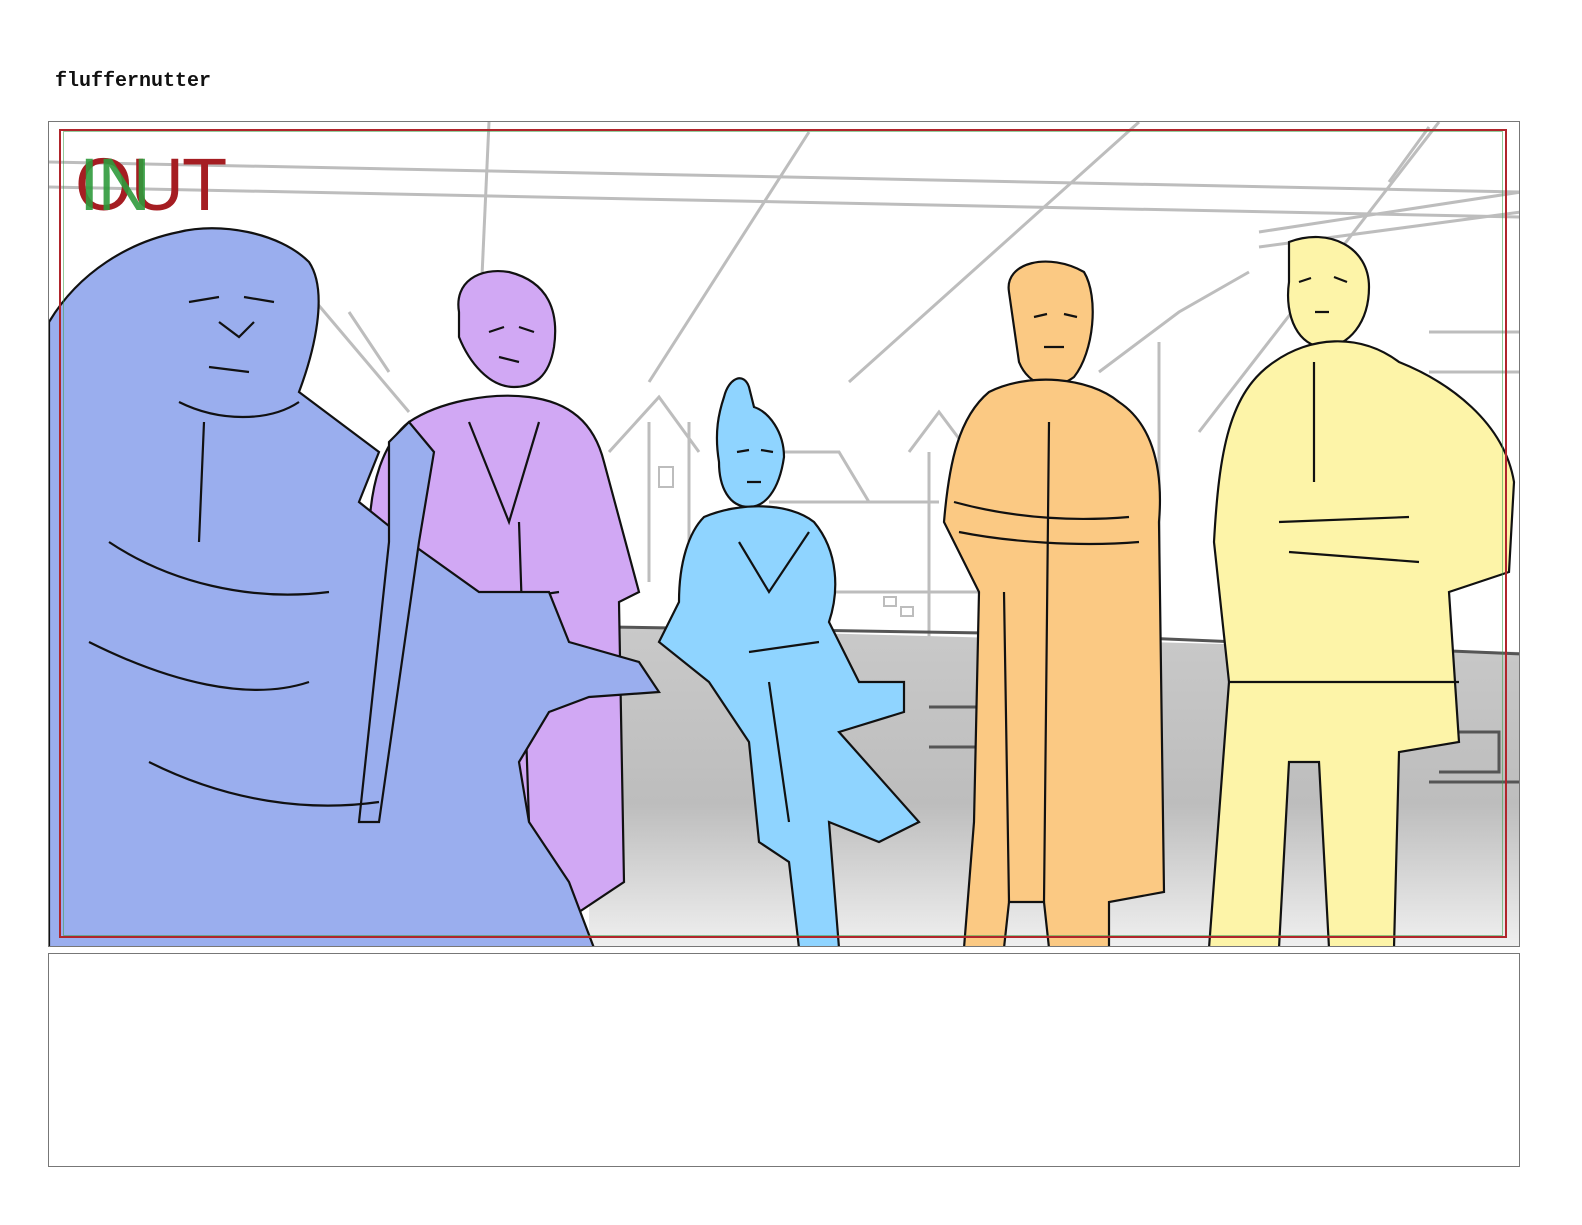 The image size is (1582, 1225). What do you see at coordinates (133, 81) in the screenshot?
I see `page-title: fluffernutter` at bounding box center [133, 81].